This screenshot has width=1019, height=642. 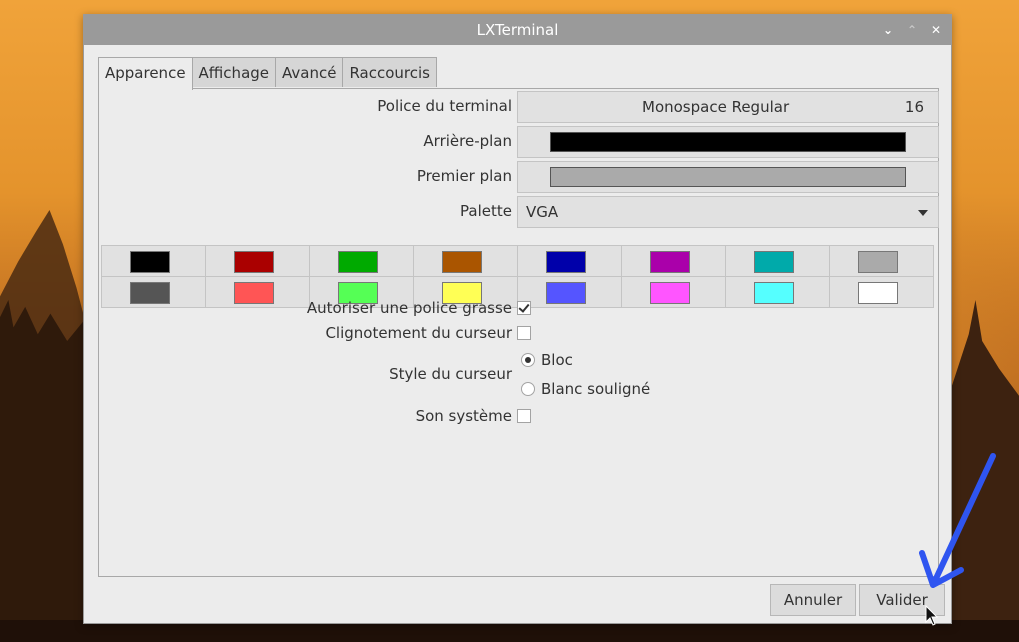 I want to click on system-bell-checkbox, so click(x=524, y=416).